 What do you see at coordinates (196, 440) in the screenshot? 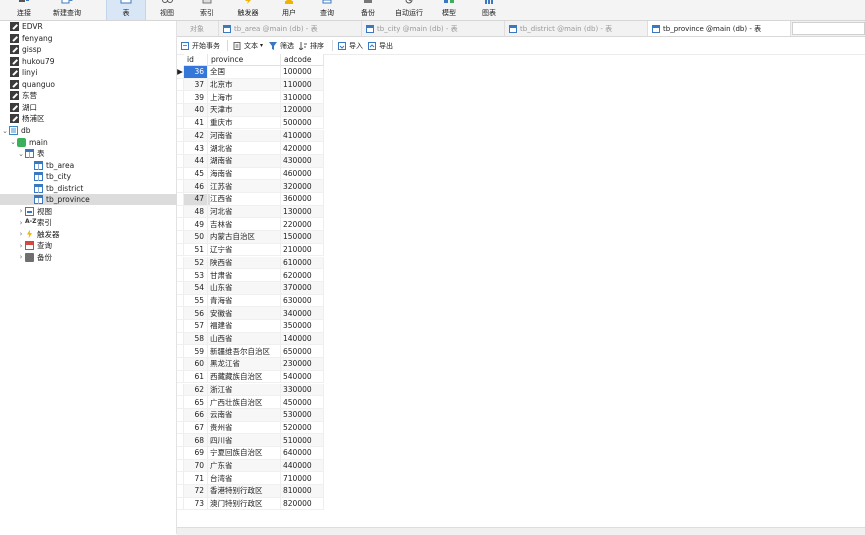
I see `cell-id: 68` at bounding box center [196, 440].